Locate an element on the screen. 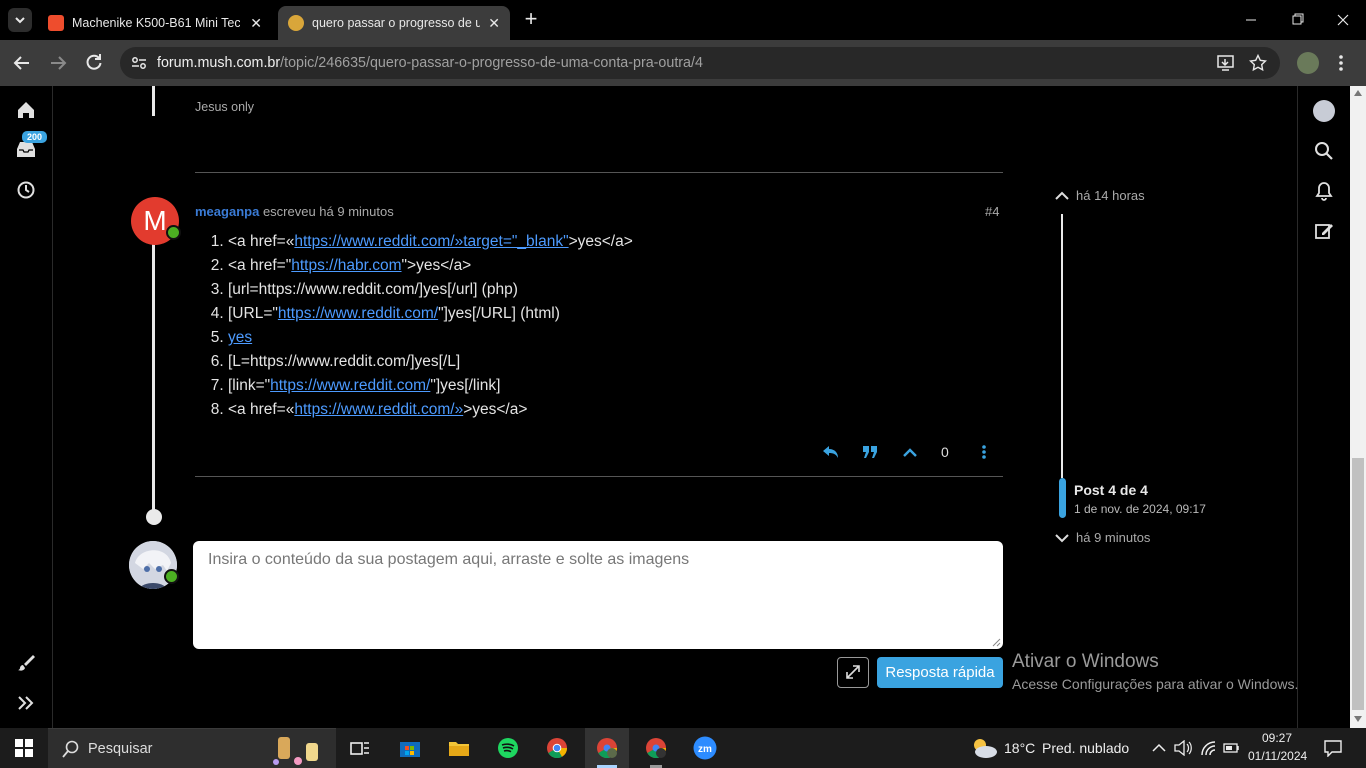 The width and height of the screenshot is (1366, 768). pagination-current: Post 4 de 4 is located at coordinates (1111, 490).